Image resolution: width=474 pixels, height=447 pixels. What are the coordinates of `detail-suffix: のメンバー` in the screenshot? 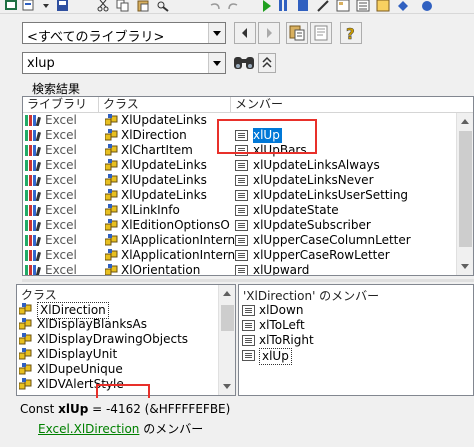 It's located at (171, 429).